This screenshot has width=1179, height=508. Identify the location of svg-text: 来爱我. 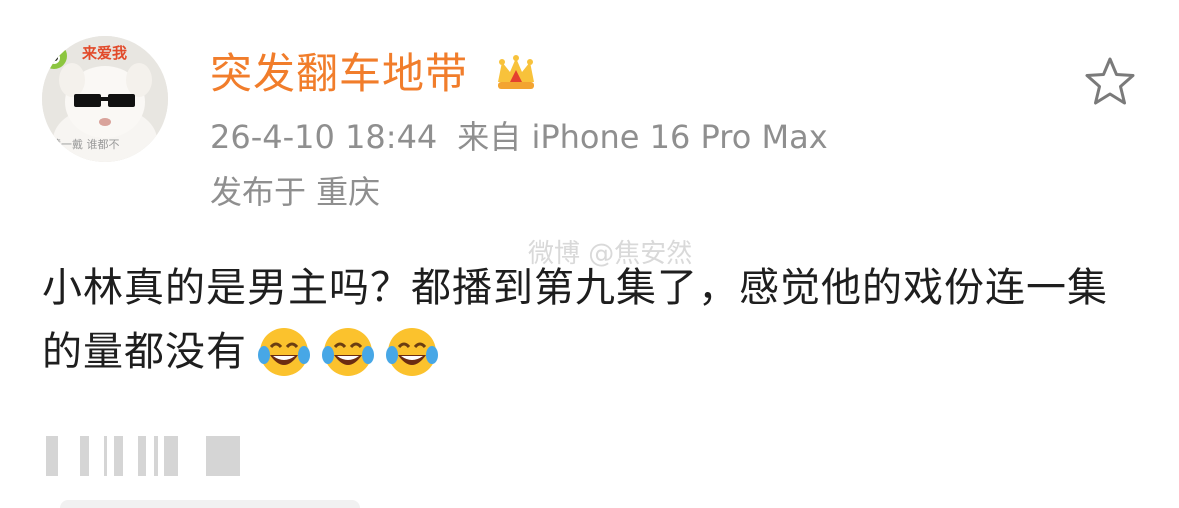
(104, 53).